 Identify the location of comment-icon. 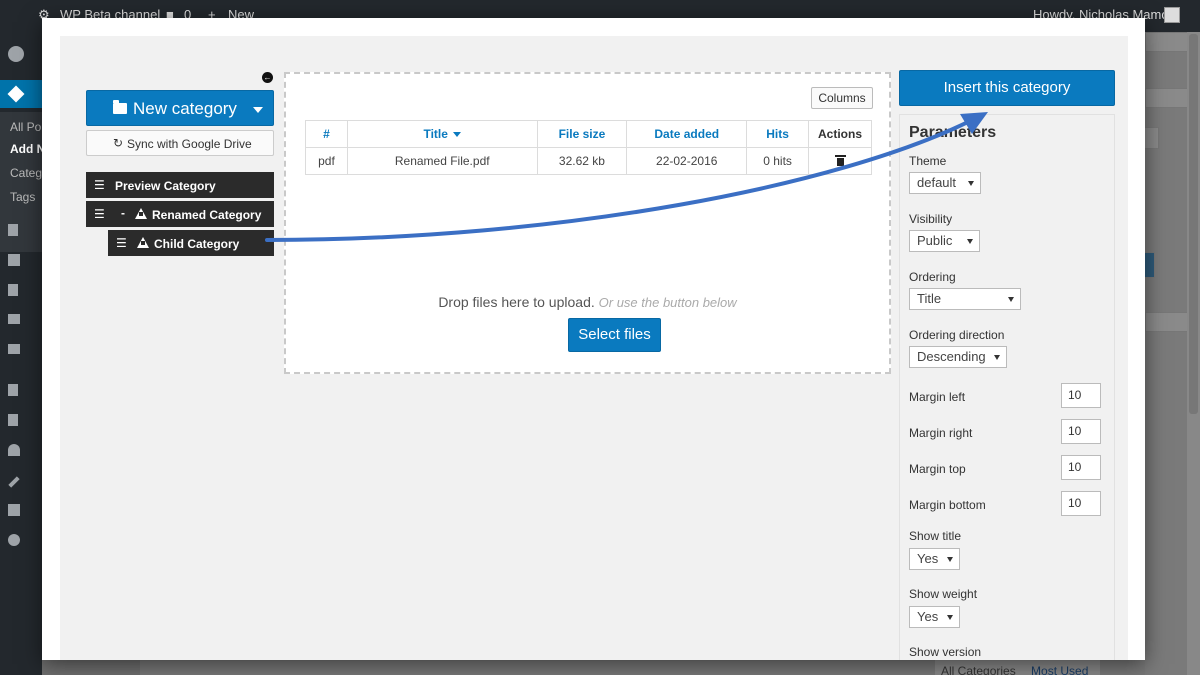
(14, 319).